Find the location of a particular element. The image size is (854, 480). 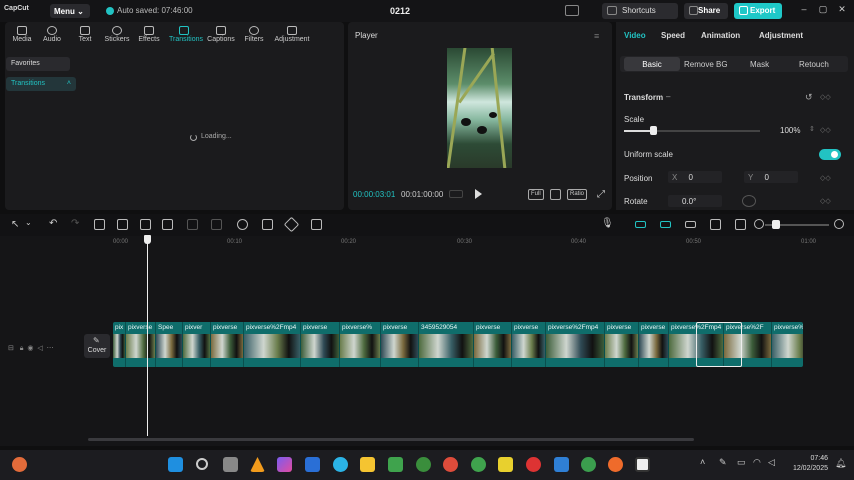

timeline-clip: pix is located at coordinates (119, 344).